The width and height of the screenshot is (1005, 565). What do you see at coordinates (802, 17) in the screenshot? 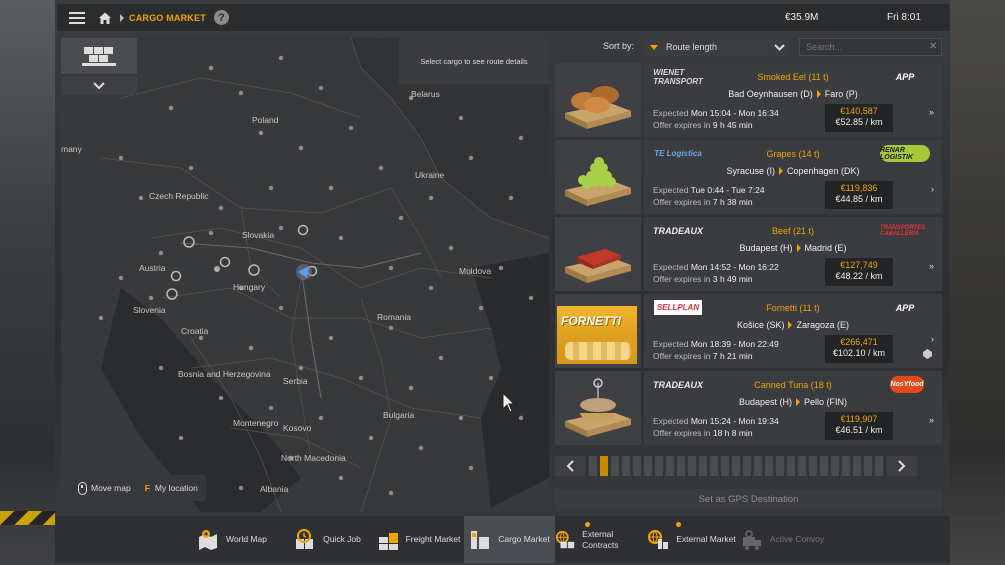
I see `money-balance: €35.9M` at bounding box center [802, 17].